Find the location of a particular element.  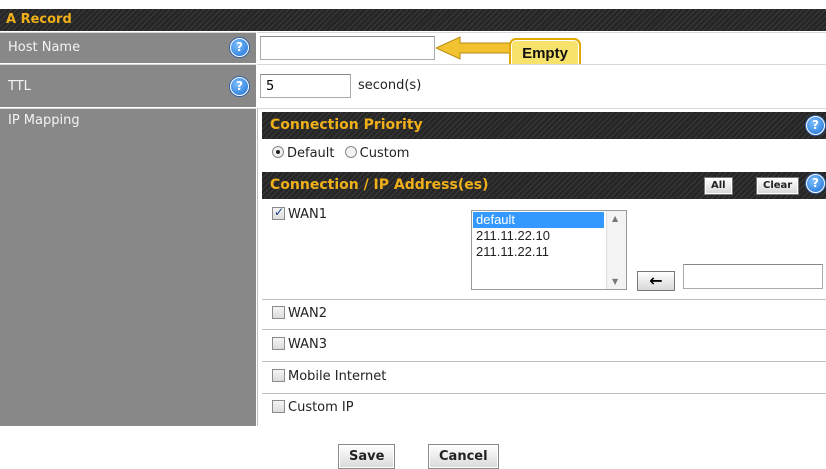

ip-address-list: default 211.11.22.10 211.11.22.11 ▲ ▼ is located at coordinates (549, 250).